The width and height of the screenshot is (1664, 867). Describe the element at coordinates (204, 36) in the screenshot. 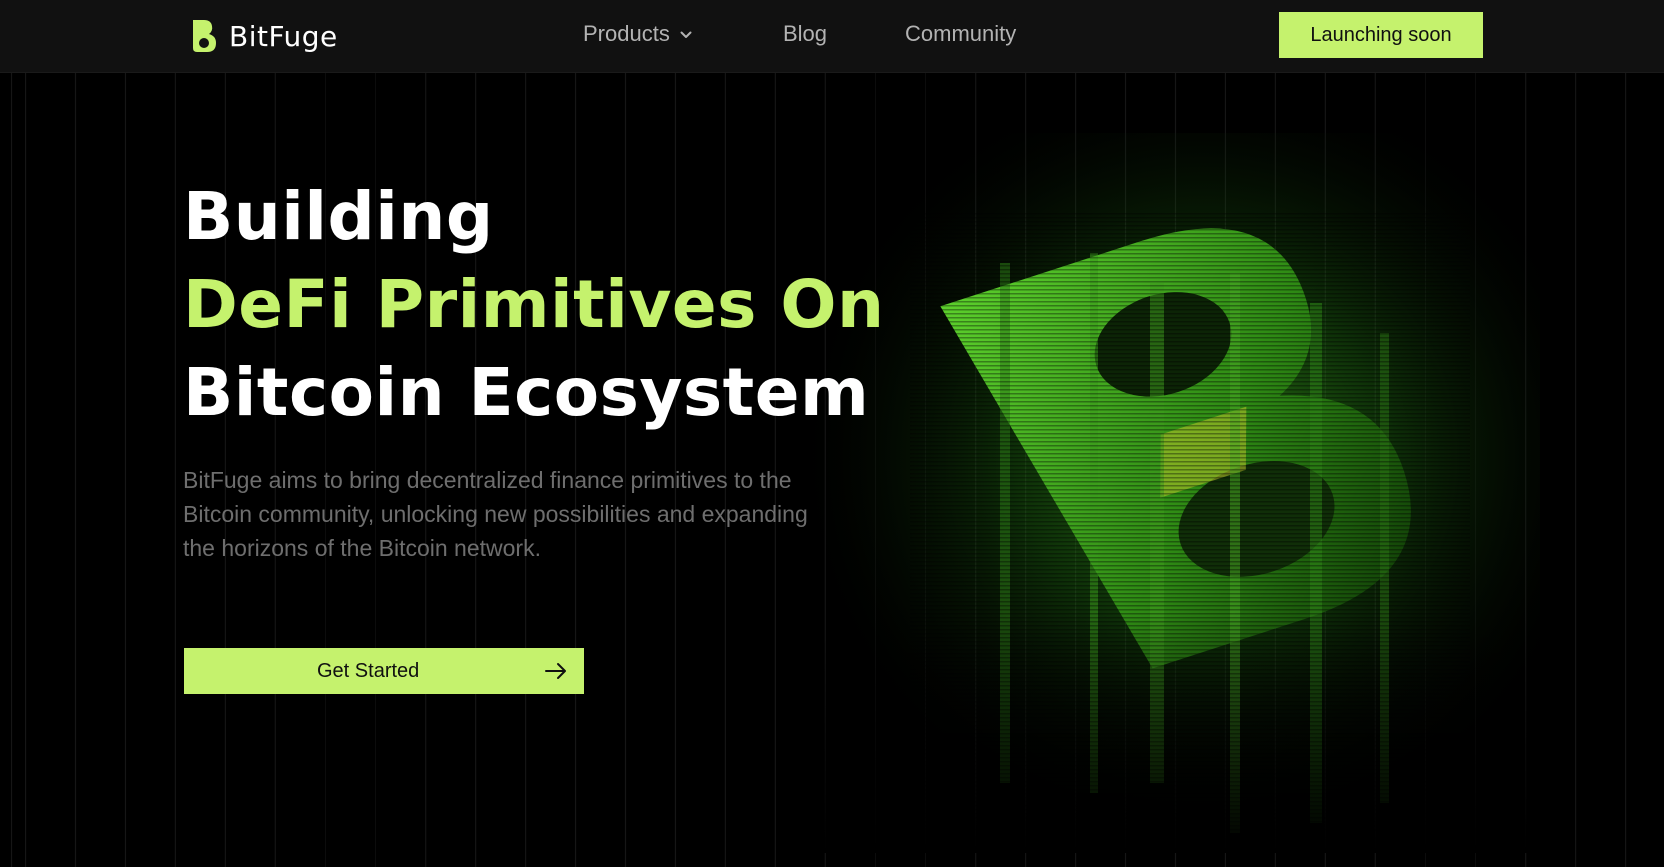

I see `bitfuge-logo-icon` at that location.